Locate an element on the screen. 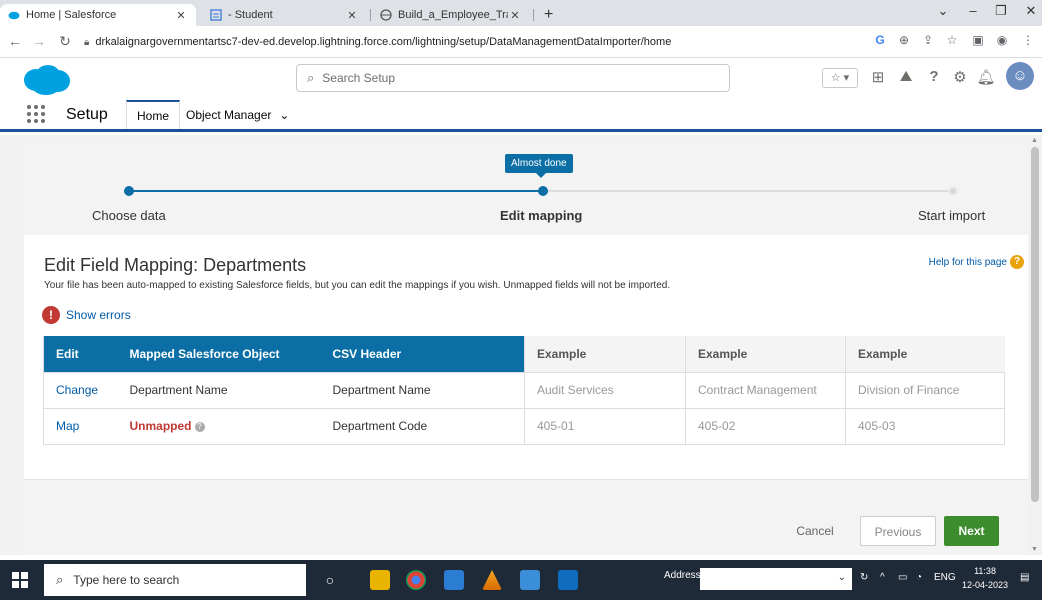 The height and width of the screenshot is (600, 1042). mail-icon is located at coordinates (568, 580).